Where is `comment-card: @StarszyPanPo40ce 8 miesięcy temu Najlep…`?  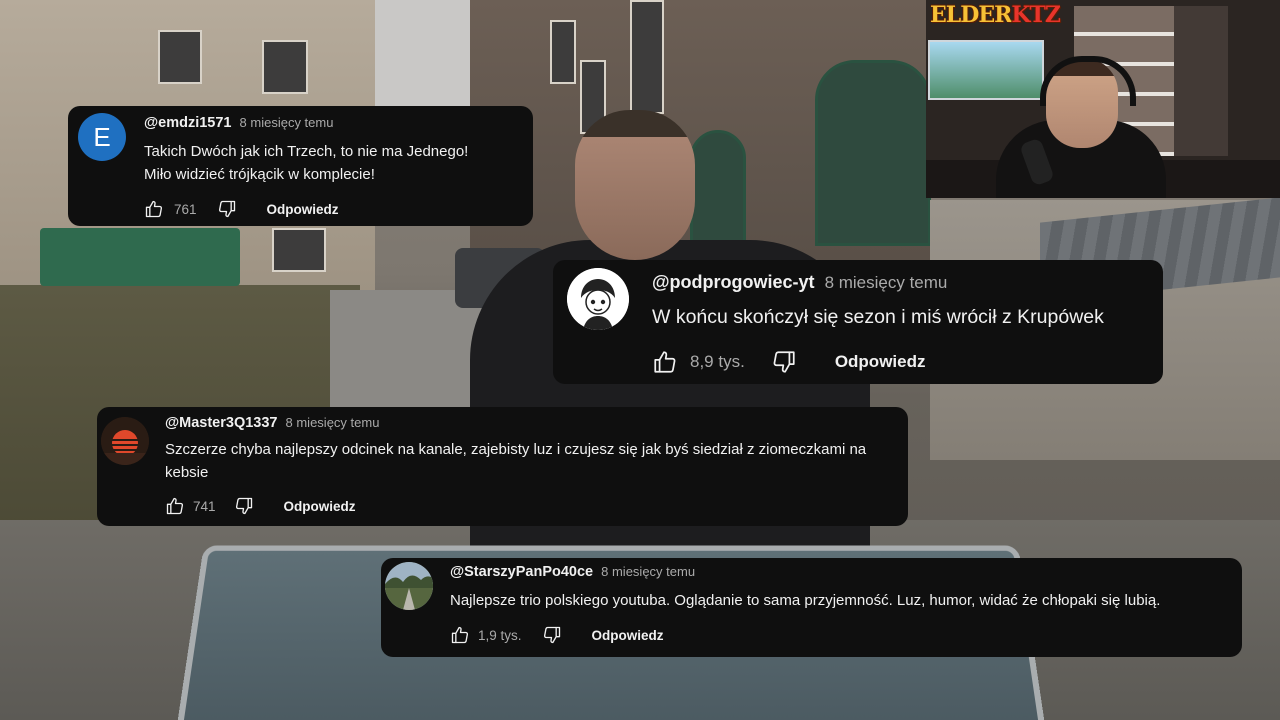
comment-card: @StarszyPanPo40ce 8 miesięcy temu Najlep… is located at coordinates (811, 607).